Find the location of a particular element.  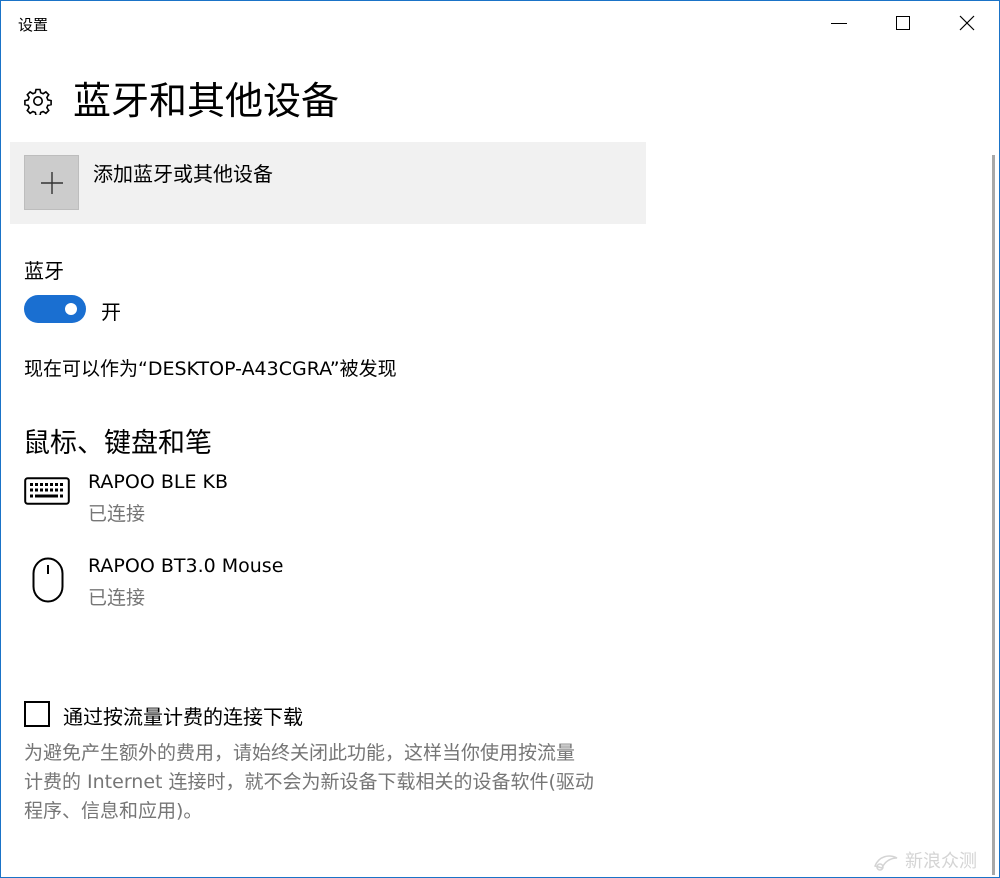

metered-checkbox-label: 通过按流量计费的连接下载 is located at coordinates (183, 715).